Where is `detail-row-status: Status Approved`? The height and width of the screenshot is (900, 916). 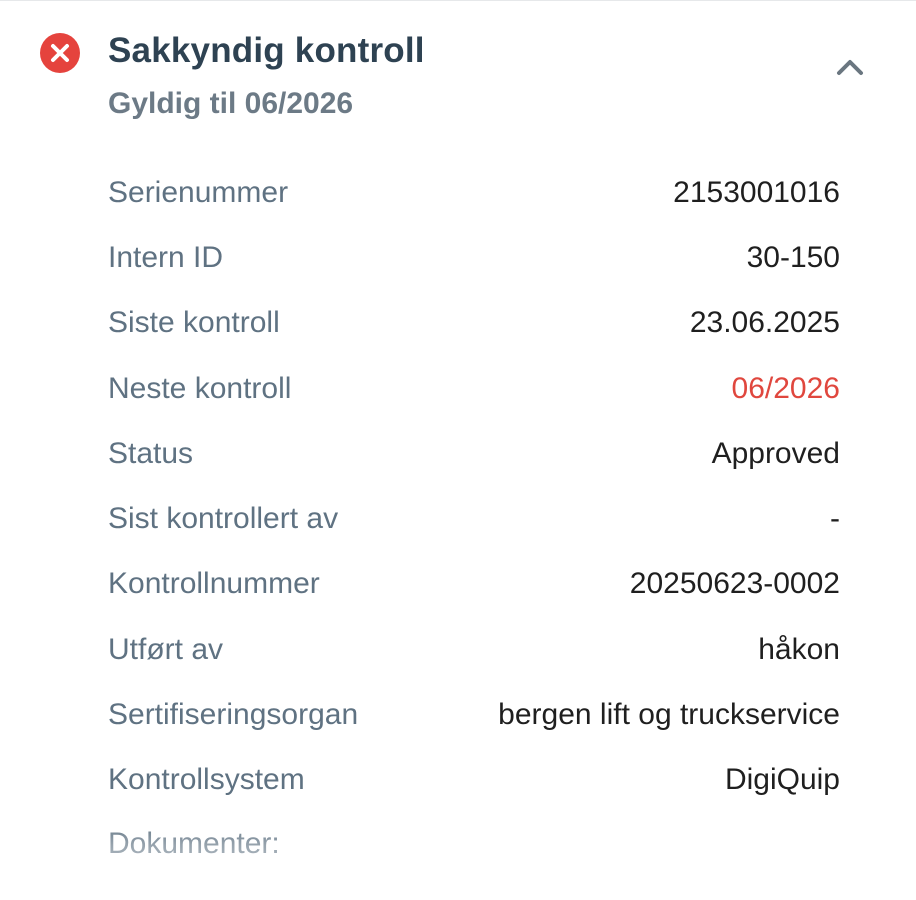
detail-row-status: Status Approved is located at coordinates (474, 453).